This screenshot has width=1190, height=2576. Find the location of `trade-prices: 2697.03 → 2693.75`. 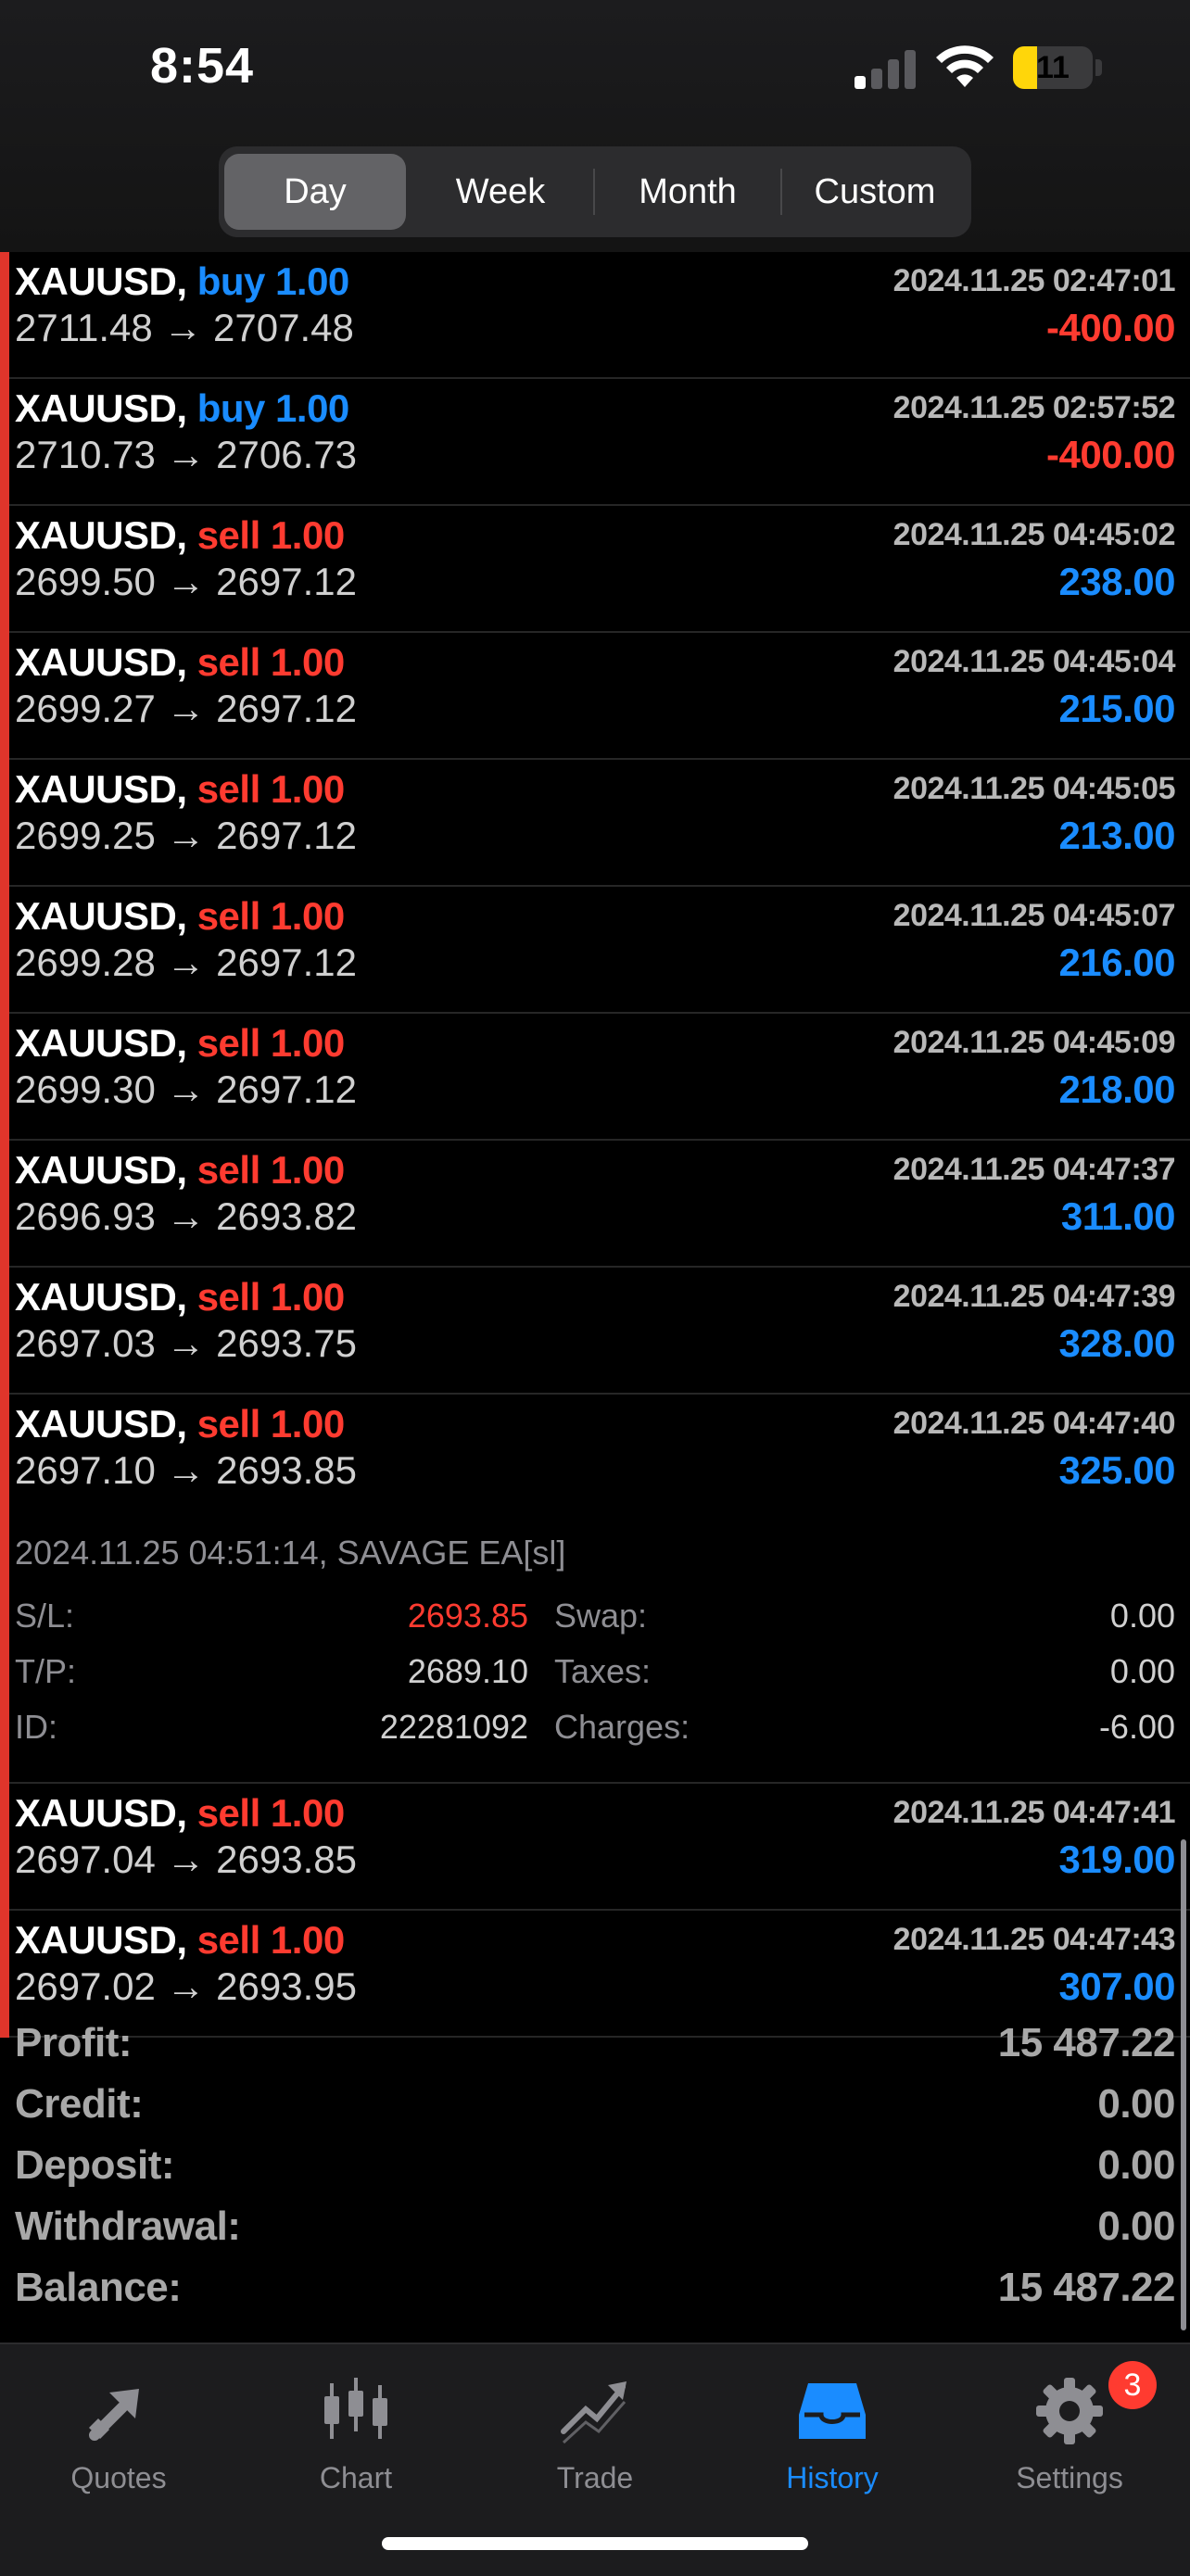

trade-prices: 2697.03 → 2693.75 is located at coordinates (186, 1344).